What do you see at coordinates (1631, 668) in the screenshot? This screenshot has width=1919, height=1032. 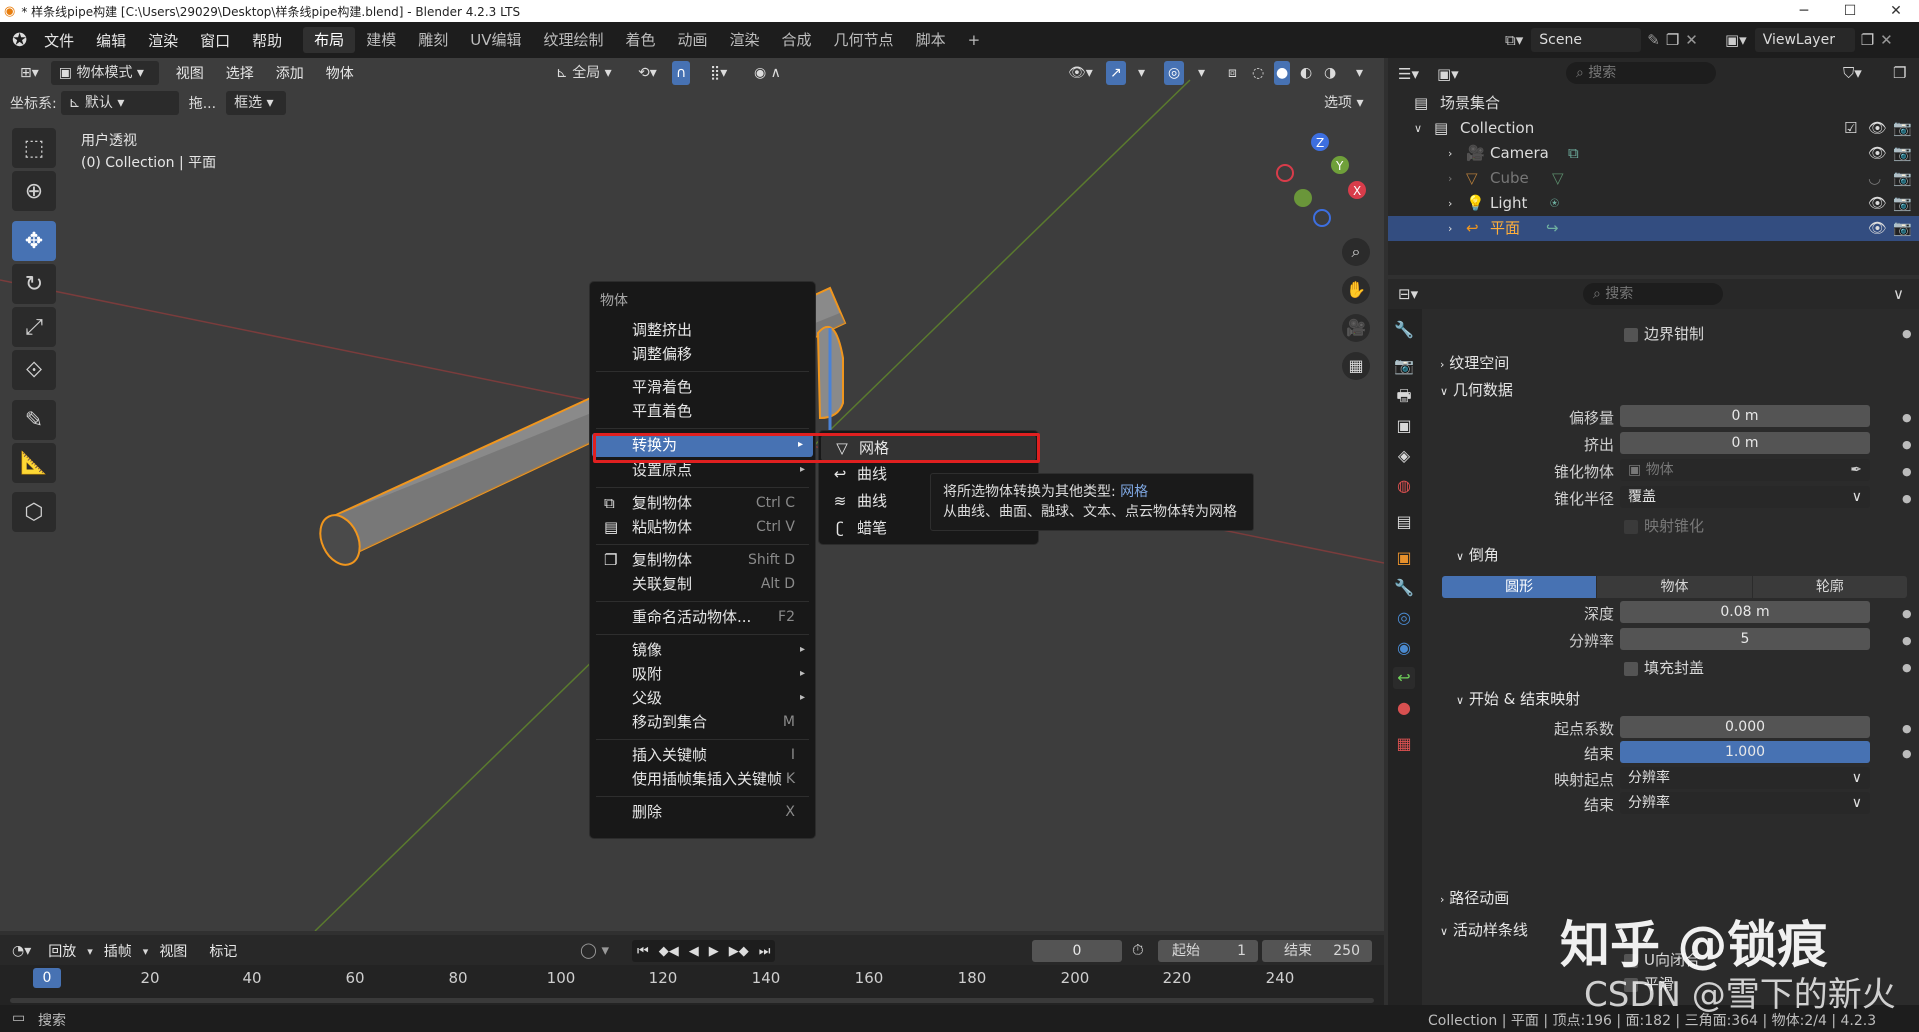 I see `fill-caps-checkbox` at bounding box center [1631, 668].